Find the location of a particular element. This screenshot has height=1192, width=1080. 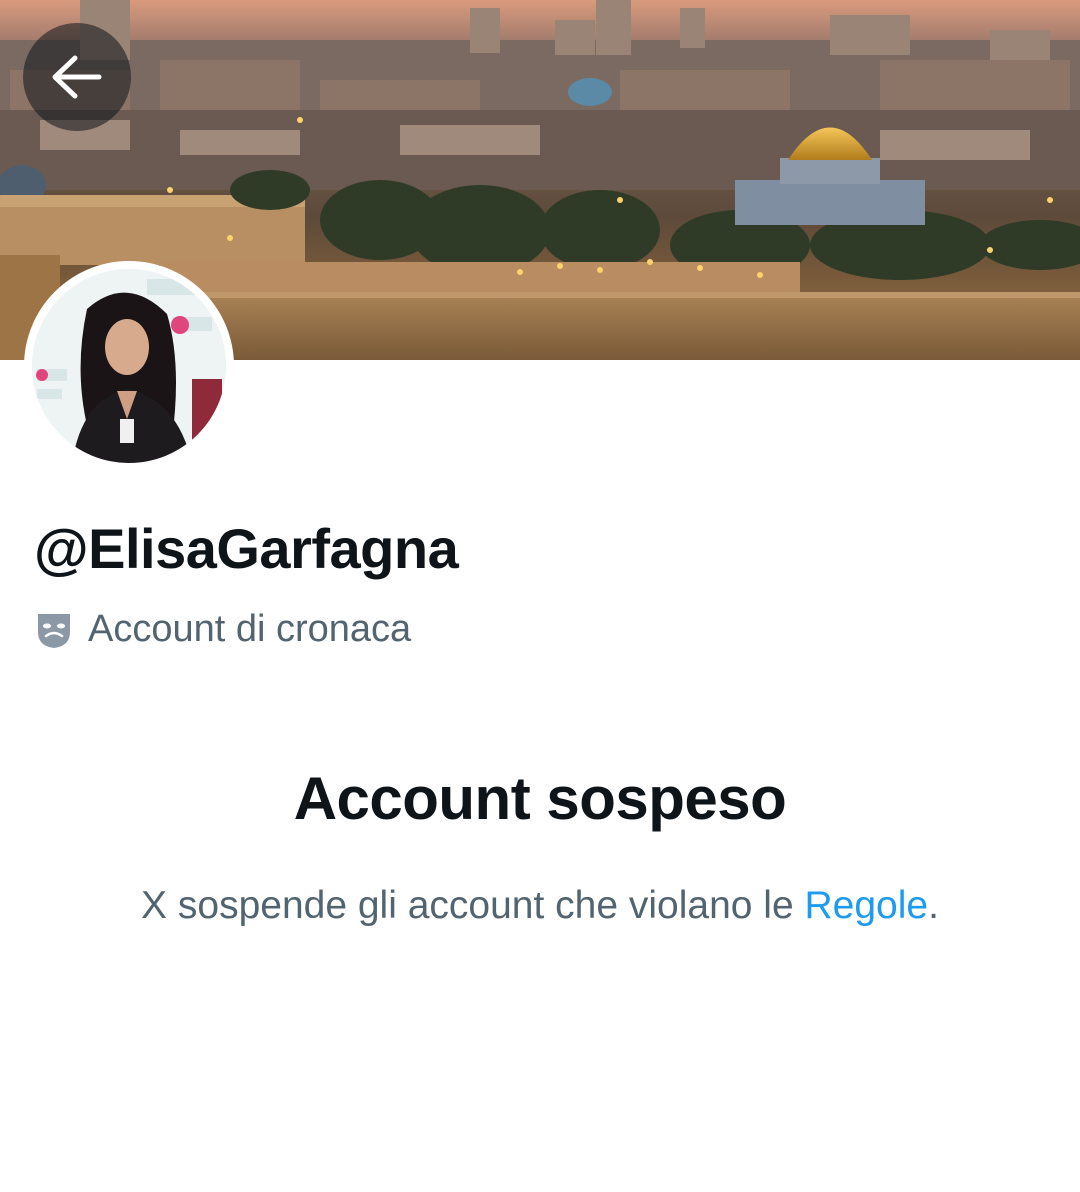

profile-handle: @ElisaGarfagna is located at coordinates (246, 548).